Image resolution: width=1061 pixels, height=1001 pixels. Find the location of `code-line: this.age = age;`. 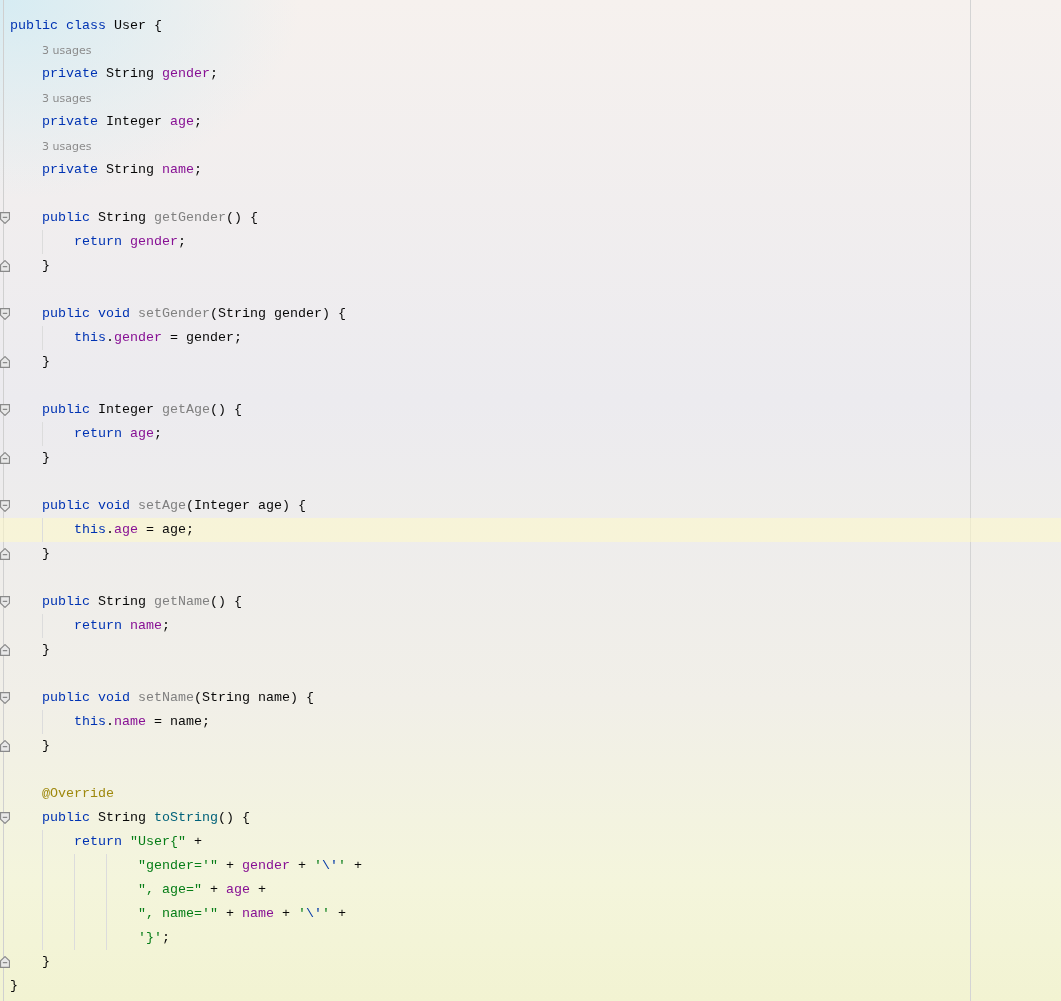

code-line: this.age = age; is located at coordinates (134, 530).